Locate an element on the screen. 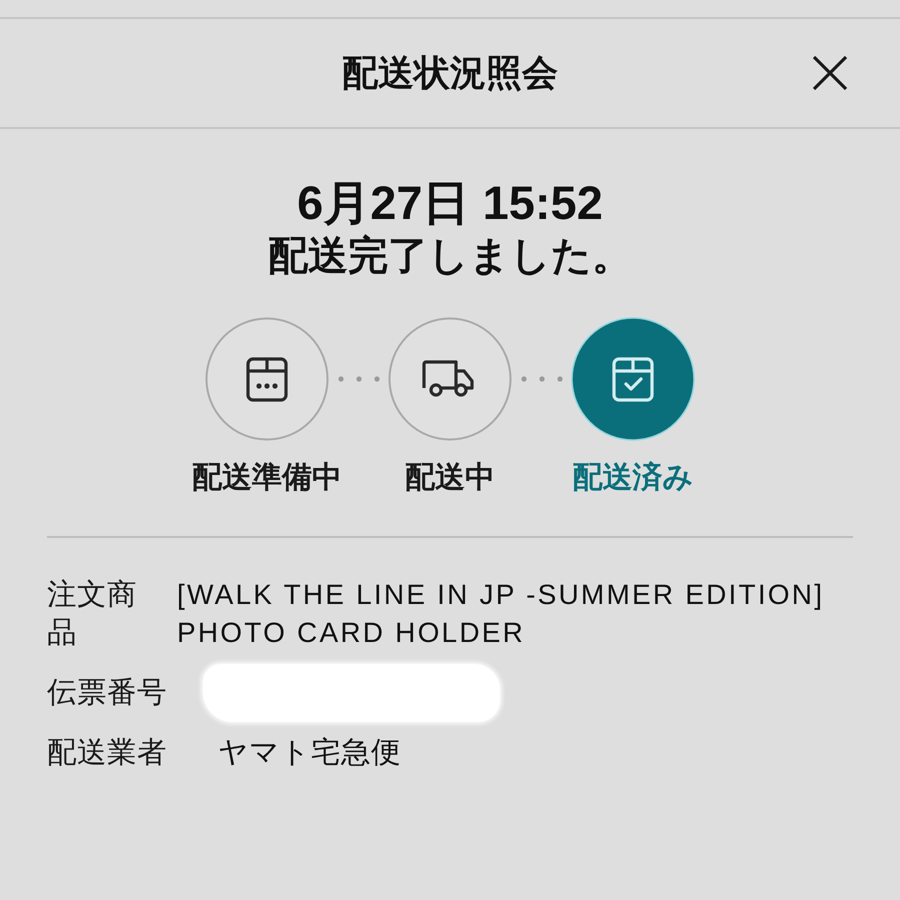 This screenshot has width=900, height=900. detail-label: 注文商品 is located at coordinates (92, 614).